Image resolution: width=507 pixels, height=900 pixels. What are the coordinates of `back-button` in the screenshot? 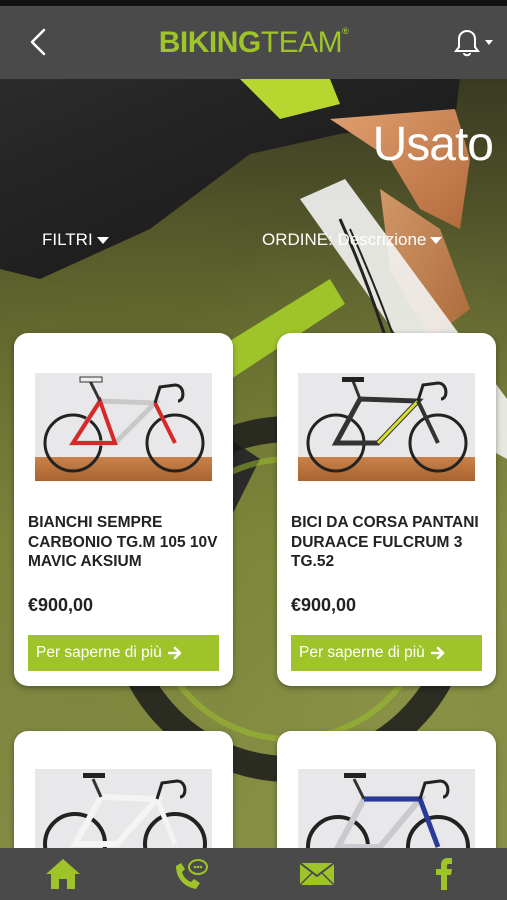 It's located at (40, 42).